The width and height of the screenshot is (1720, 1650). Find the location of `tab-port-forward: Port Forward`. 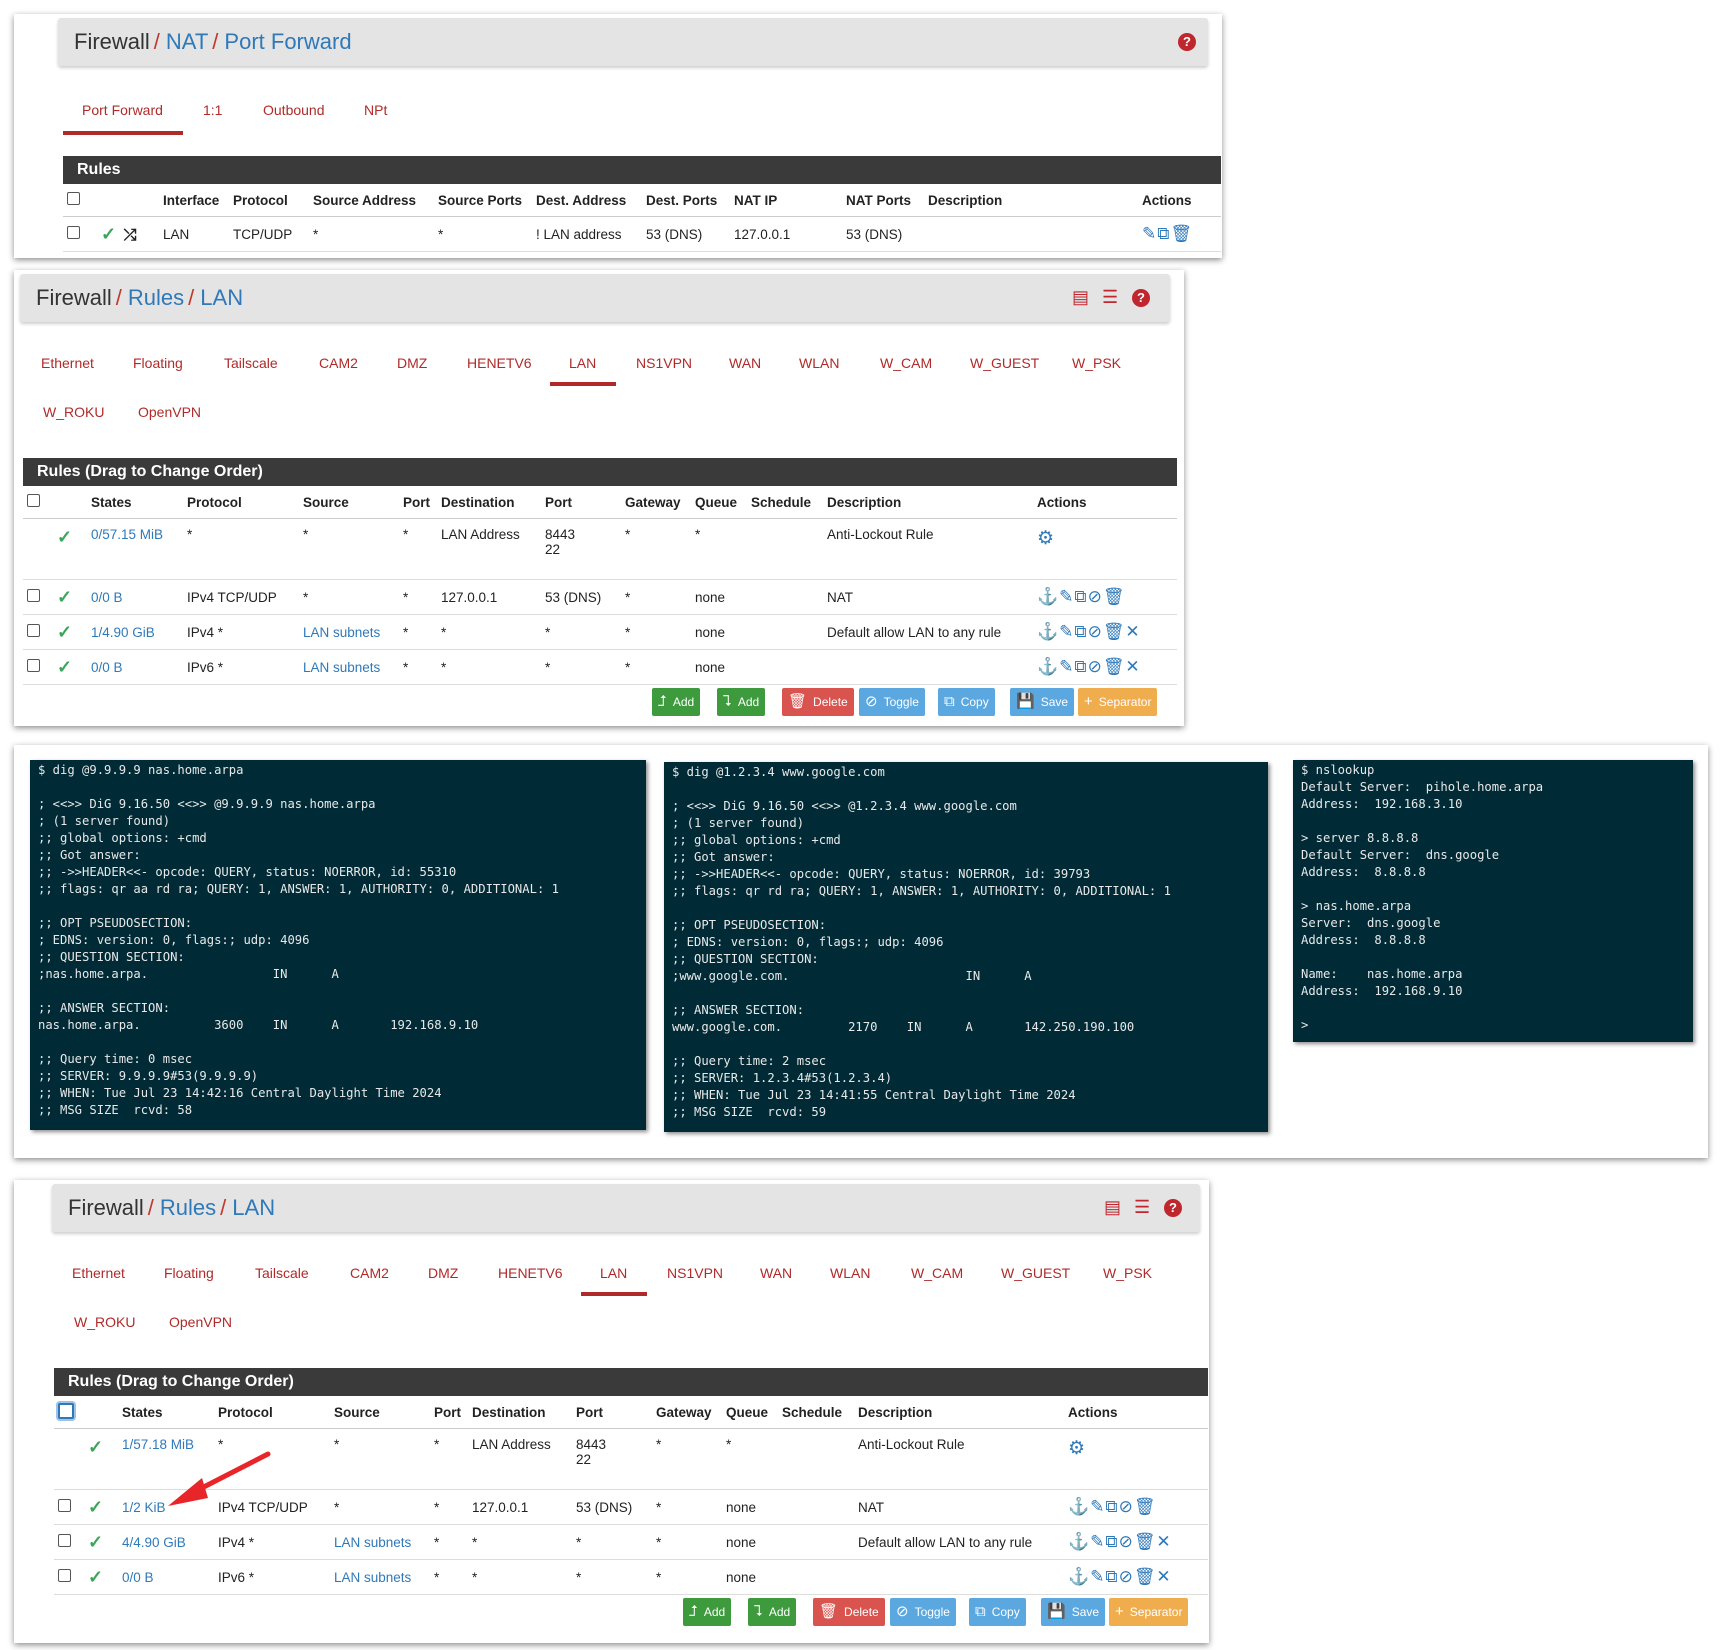

tab-port-forward: Port Forward is located at coordinates (122, 110).